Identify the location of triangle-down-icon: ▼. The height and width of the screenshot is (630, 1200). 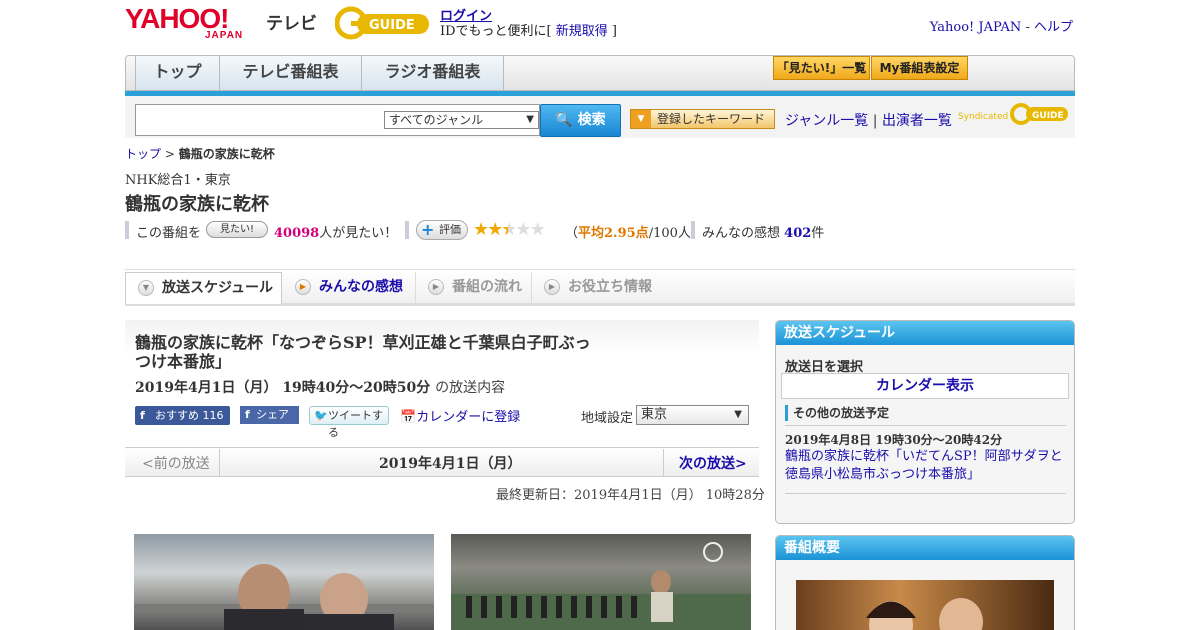
(641, 119).